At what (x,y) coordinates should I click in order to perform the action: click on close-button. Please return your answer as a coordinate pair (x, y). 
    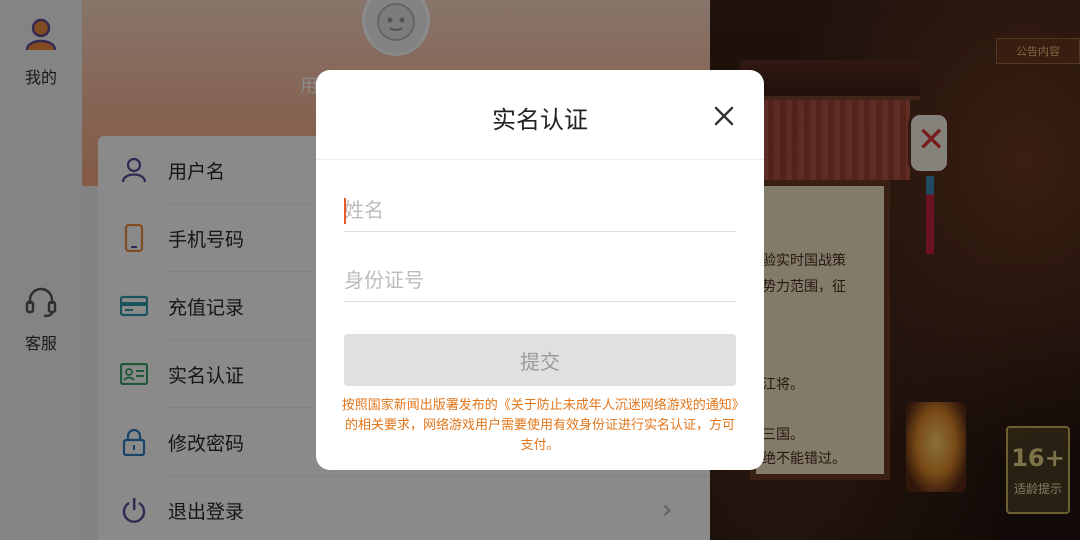
    Looking at the image, I should click on (724, 116).